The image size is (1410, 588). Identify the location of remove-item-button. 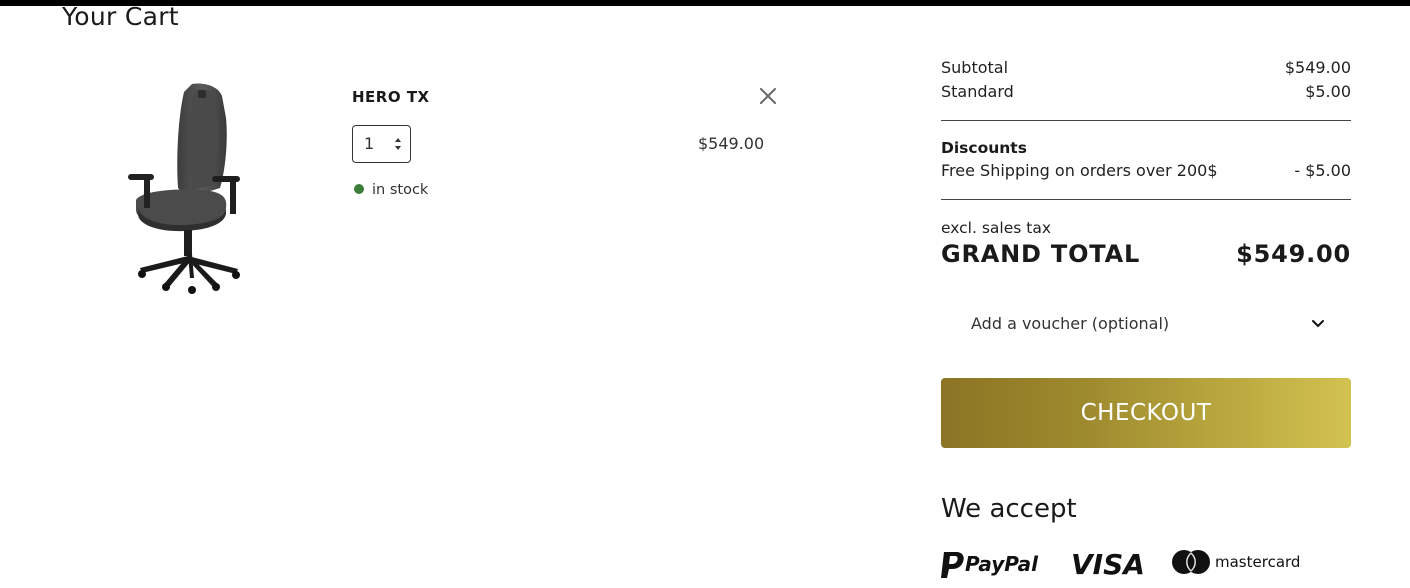
(768, 96).